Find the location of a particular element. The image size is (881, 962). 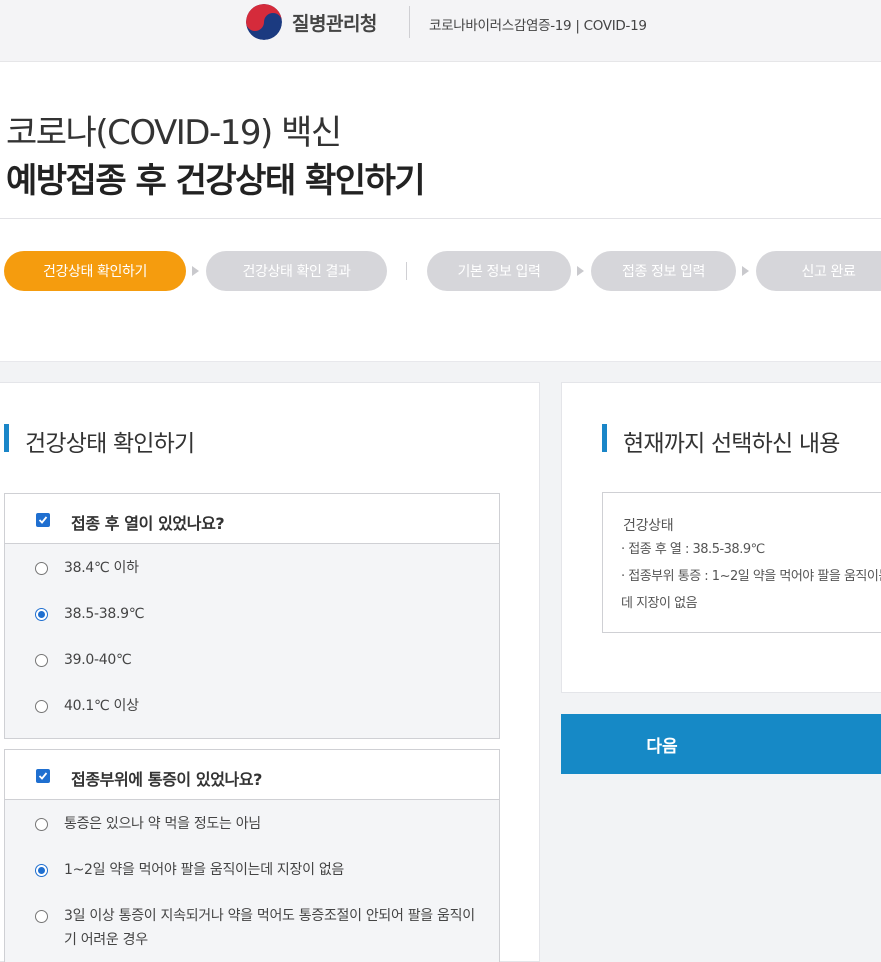

option-label: 38.4℃ 이하 is located at coordinates (101, 568).